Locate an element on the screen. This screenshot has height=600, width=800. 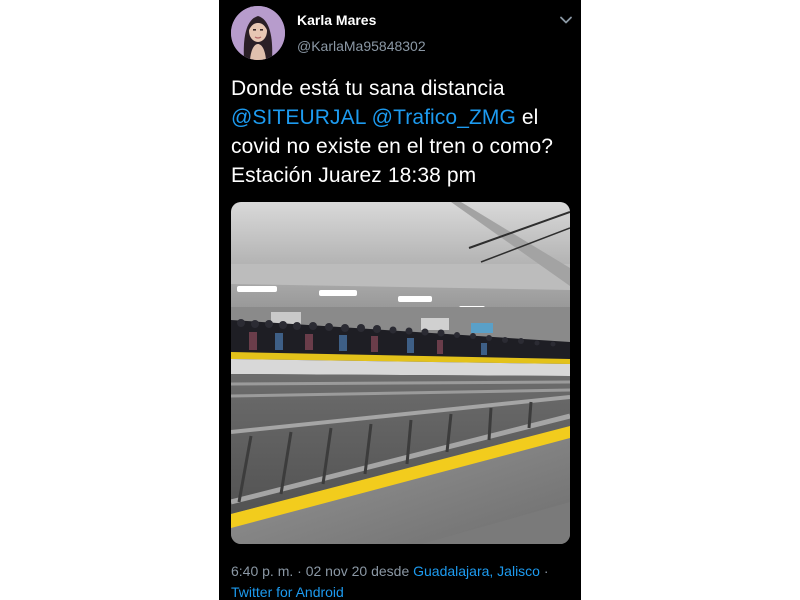
user-handle: @KarlaMa95848302 is located at coordinates (361, 46).